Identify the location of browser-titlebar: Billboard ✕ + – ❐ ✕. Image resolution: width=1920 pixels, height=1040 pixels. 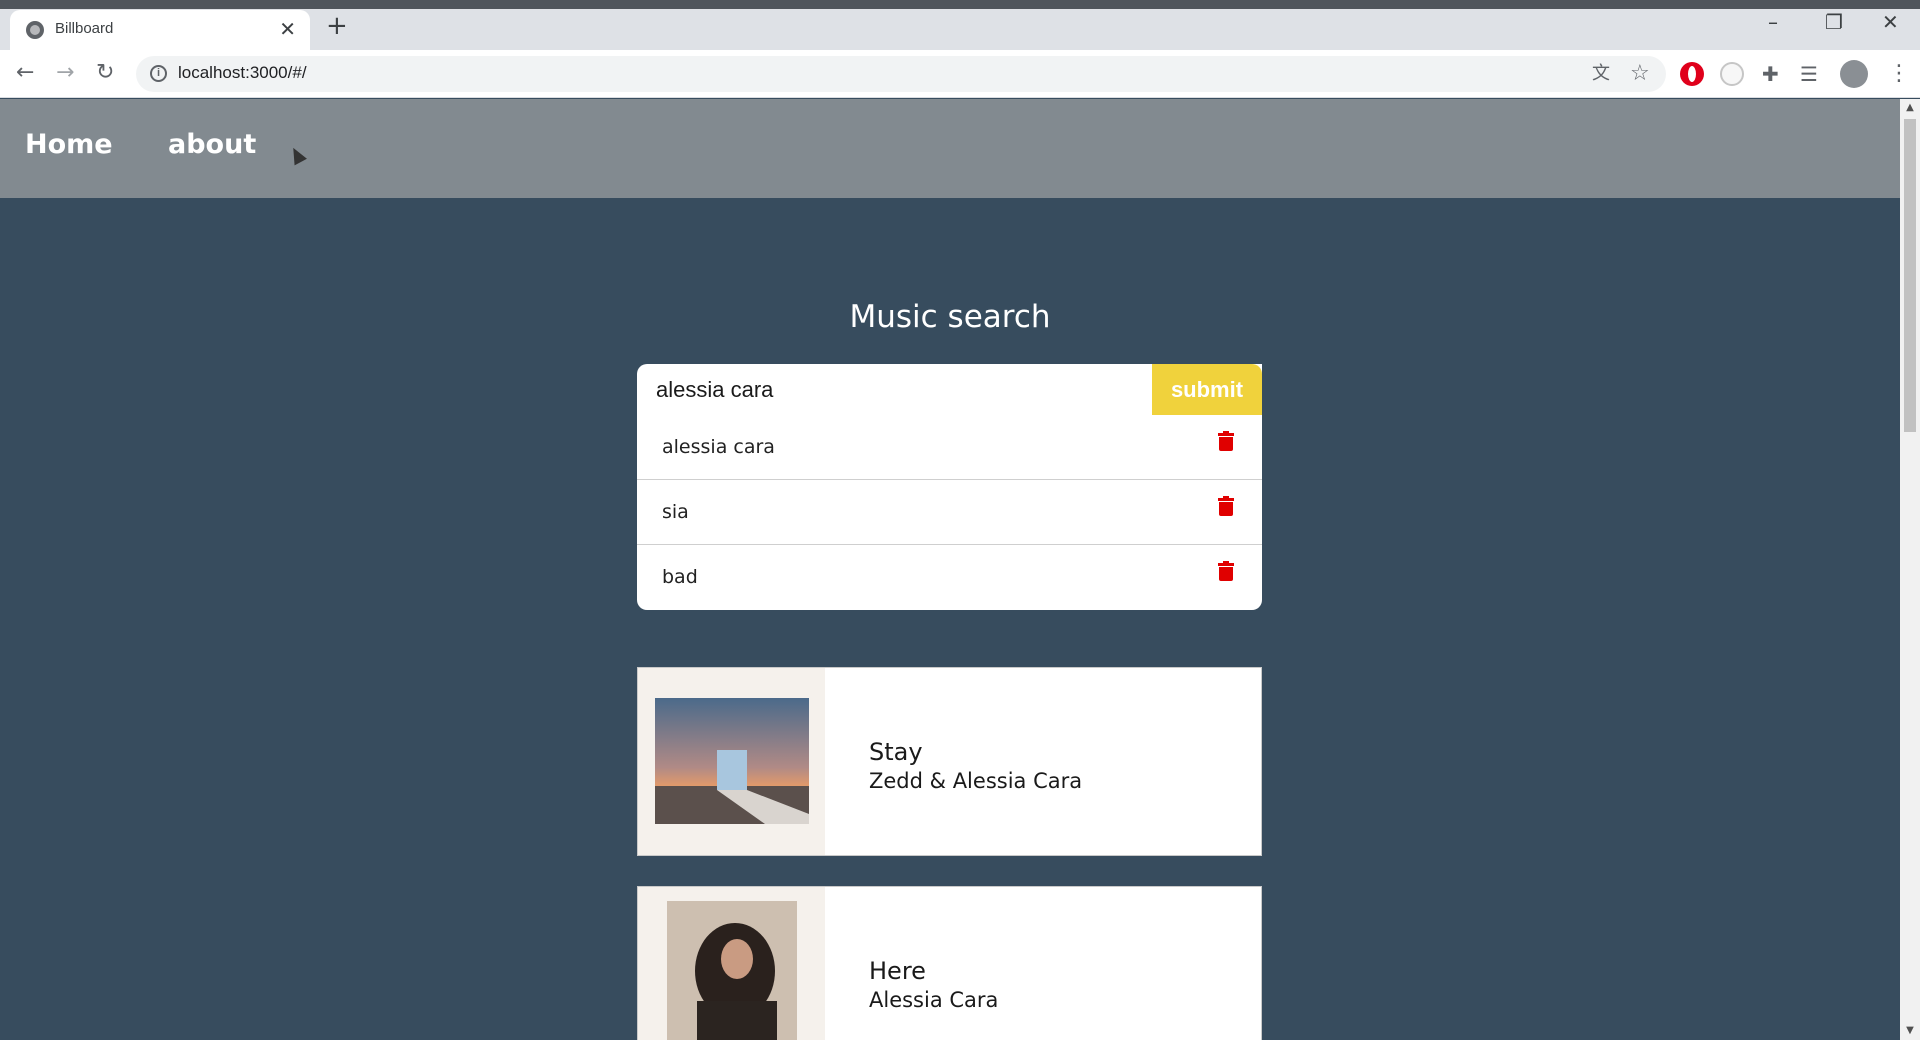
(960, 25).